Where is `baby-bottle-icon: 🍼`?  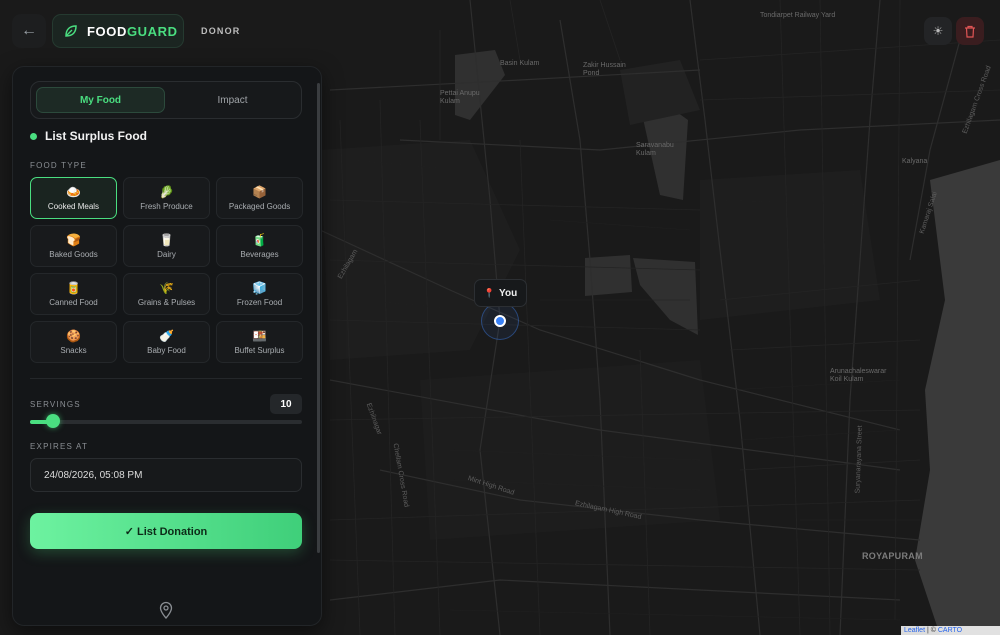
baby-bottle-icon: 🍼 is located at coordinates (166, 335).